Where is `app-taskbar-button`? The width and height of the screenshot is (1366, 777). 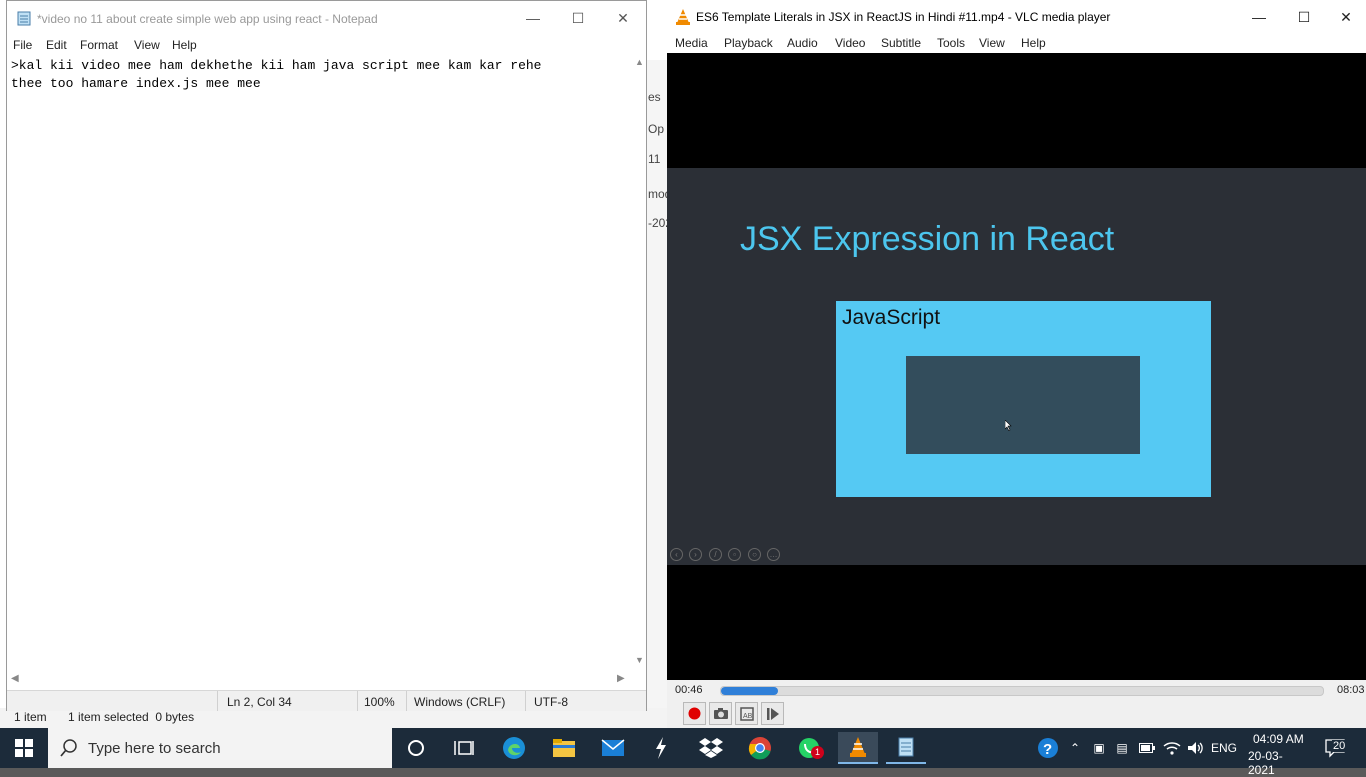
app-taskbar-button is located at coordinates (661, 748).